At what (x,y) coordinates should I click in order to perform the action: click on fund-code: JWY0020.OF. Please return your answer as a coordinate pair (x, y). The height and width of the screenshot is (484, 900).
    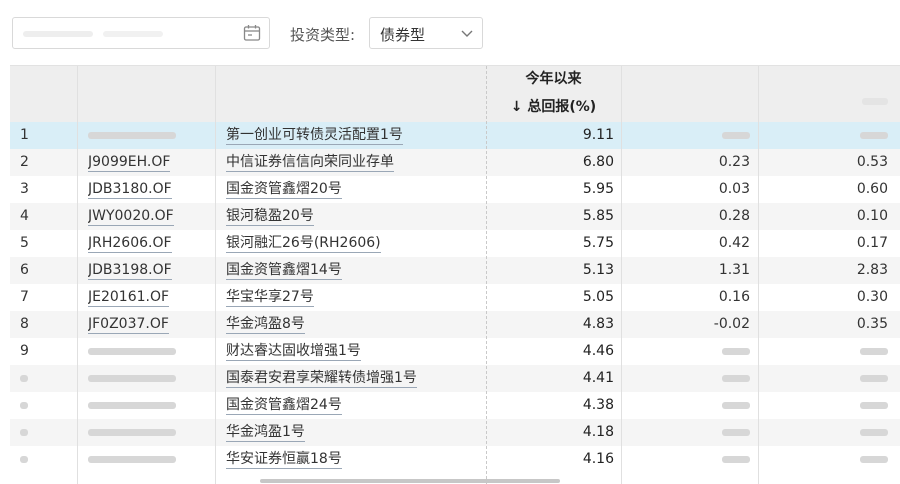
    Looking at the image, I should click on (149, 216).